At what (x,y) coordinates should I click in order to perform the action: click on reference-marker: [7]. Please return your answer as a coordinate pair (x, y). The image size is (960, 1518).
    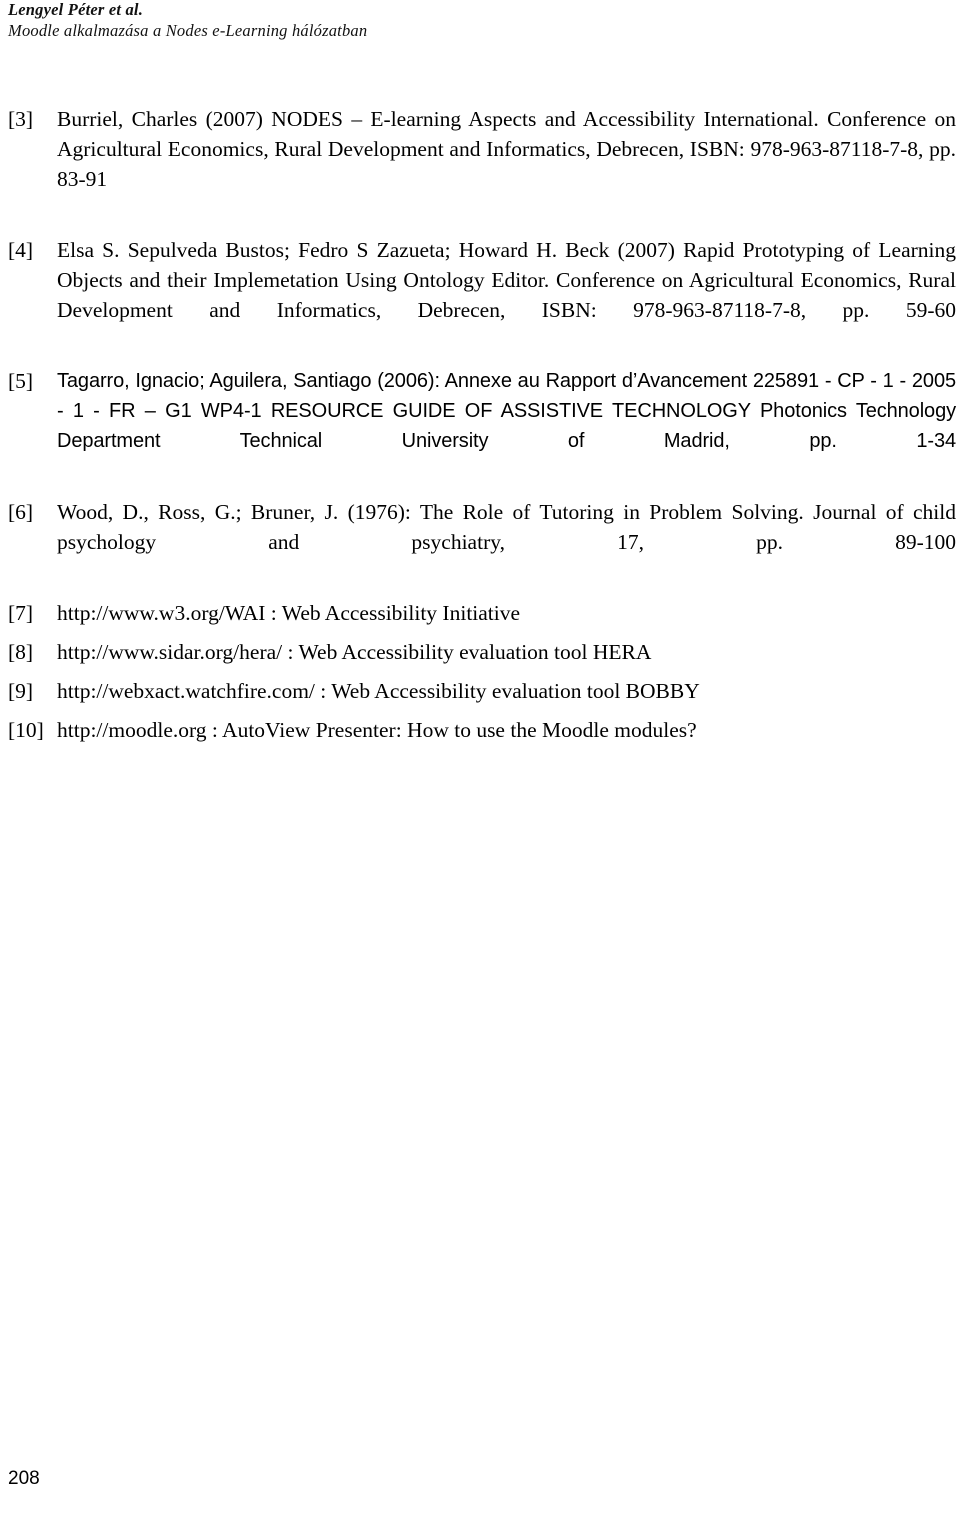
    Looking at the image, I should click on (21, 613).